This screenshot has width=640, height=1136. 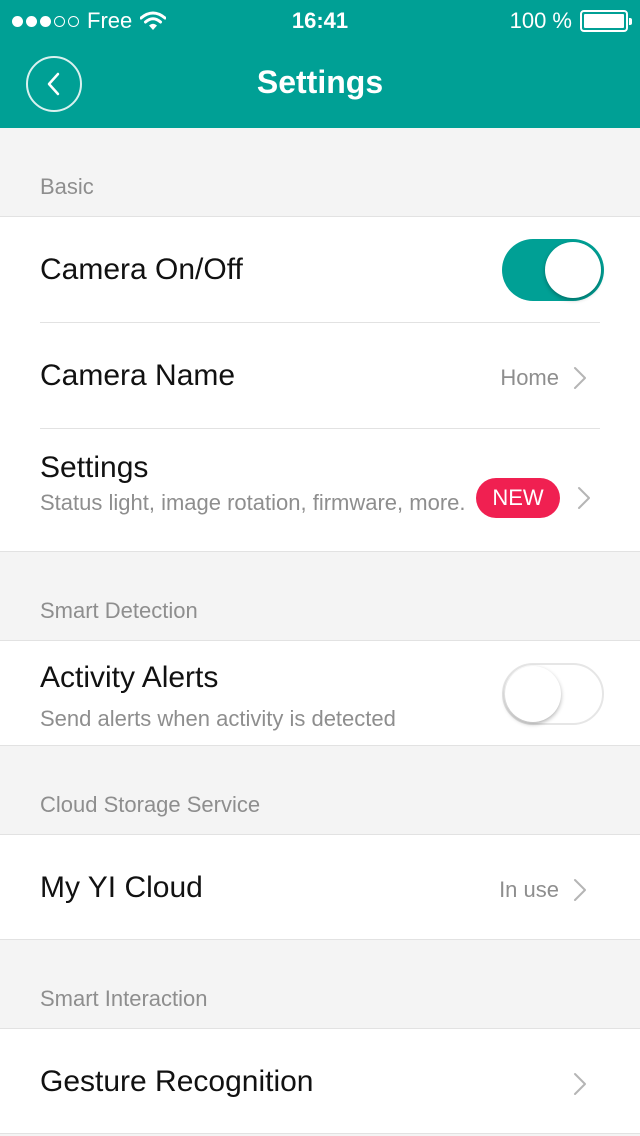 I want to click on camera-on-off-row: Camera On/Off, so click(x=320, y=269).